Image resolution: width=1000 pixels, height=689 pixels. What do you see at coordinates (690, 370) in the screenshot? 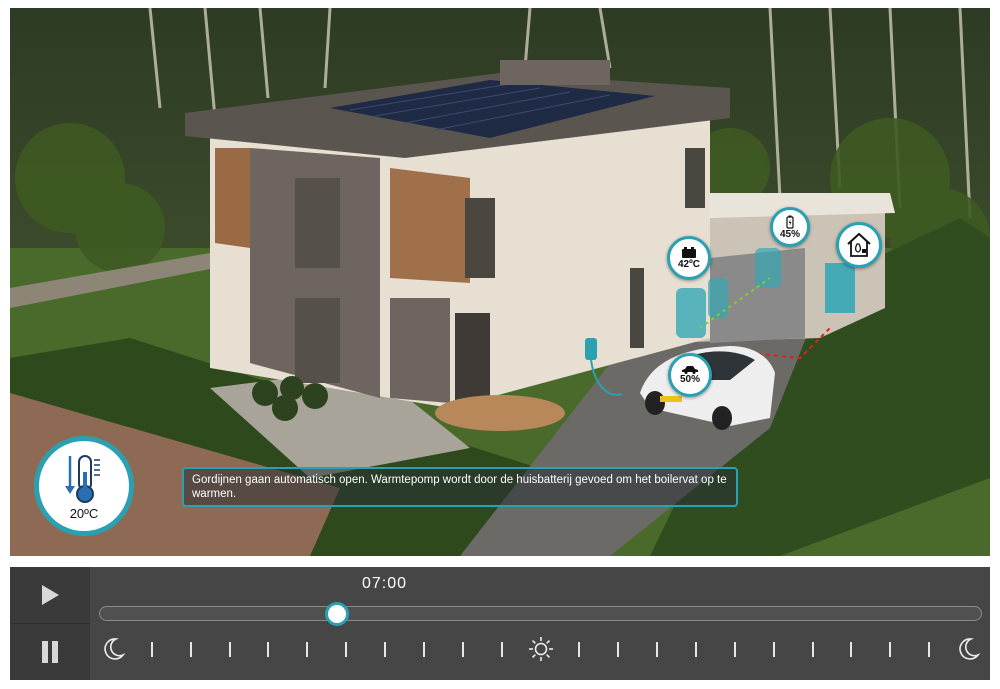
I see `car-icon` at bounding box center [690, 370].